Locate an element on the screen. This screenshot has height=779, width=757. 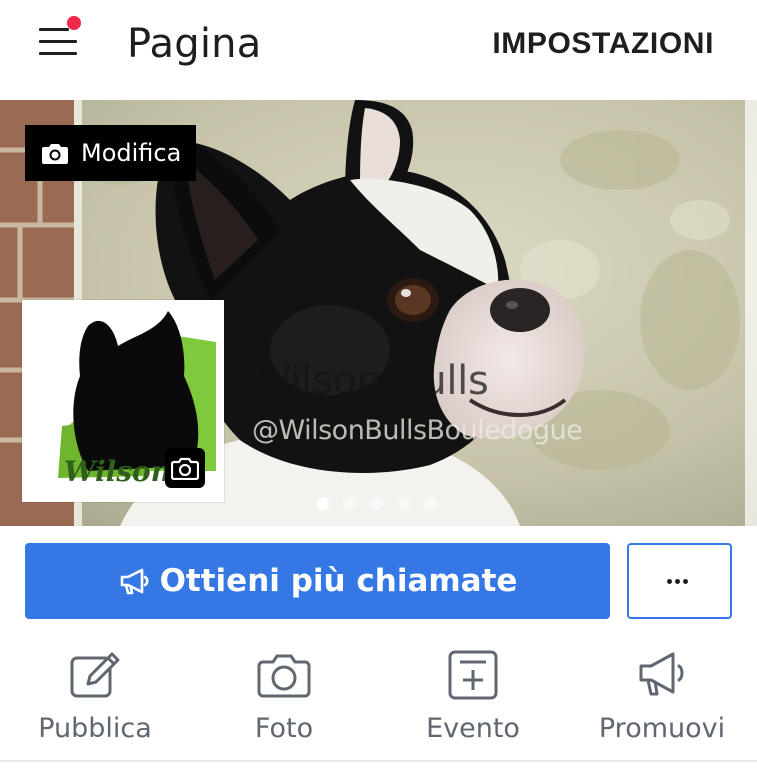
edit-cover-button: Modifica is located at coordinates (110, 153).